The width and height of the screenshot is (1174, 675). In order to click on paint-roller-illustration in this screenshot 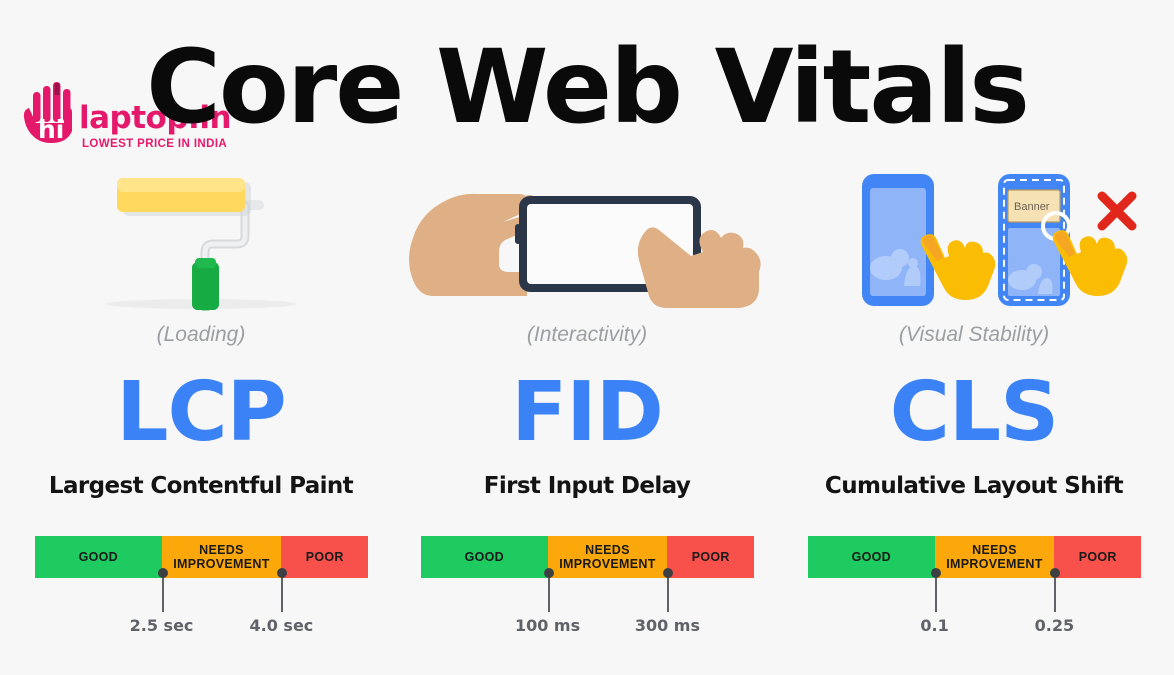, I will do `click(201, 240)`.